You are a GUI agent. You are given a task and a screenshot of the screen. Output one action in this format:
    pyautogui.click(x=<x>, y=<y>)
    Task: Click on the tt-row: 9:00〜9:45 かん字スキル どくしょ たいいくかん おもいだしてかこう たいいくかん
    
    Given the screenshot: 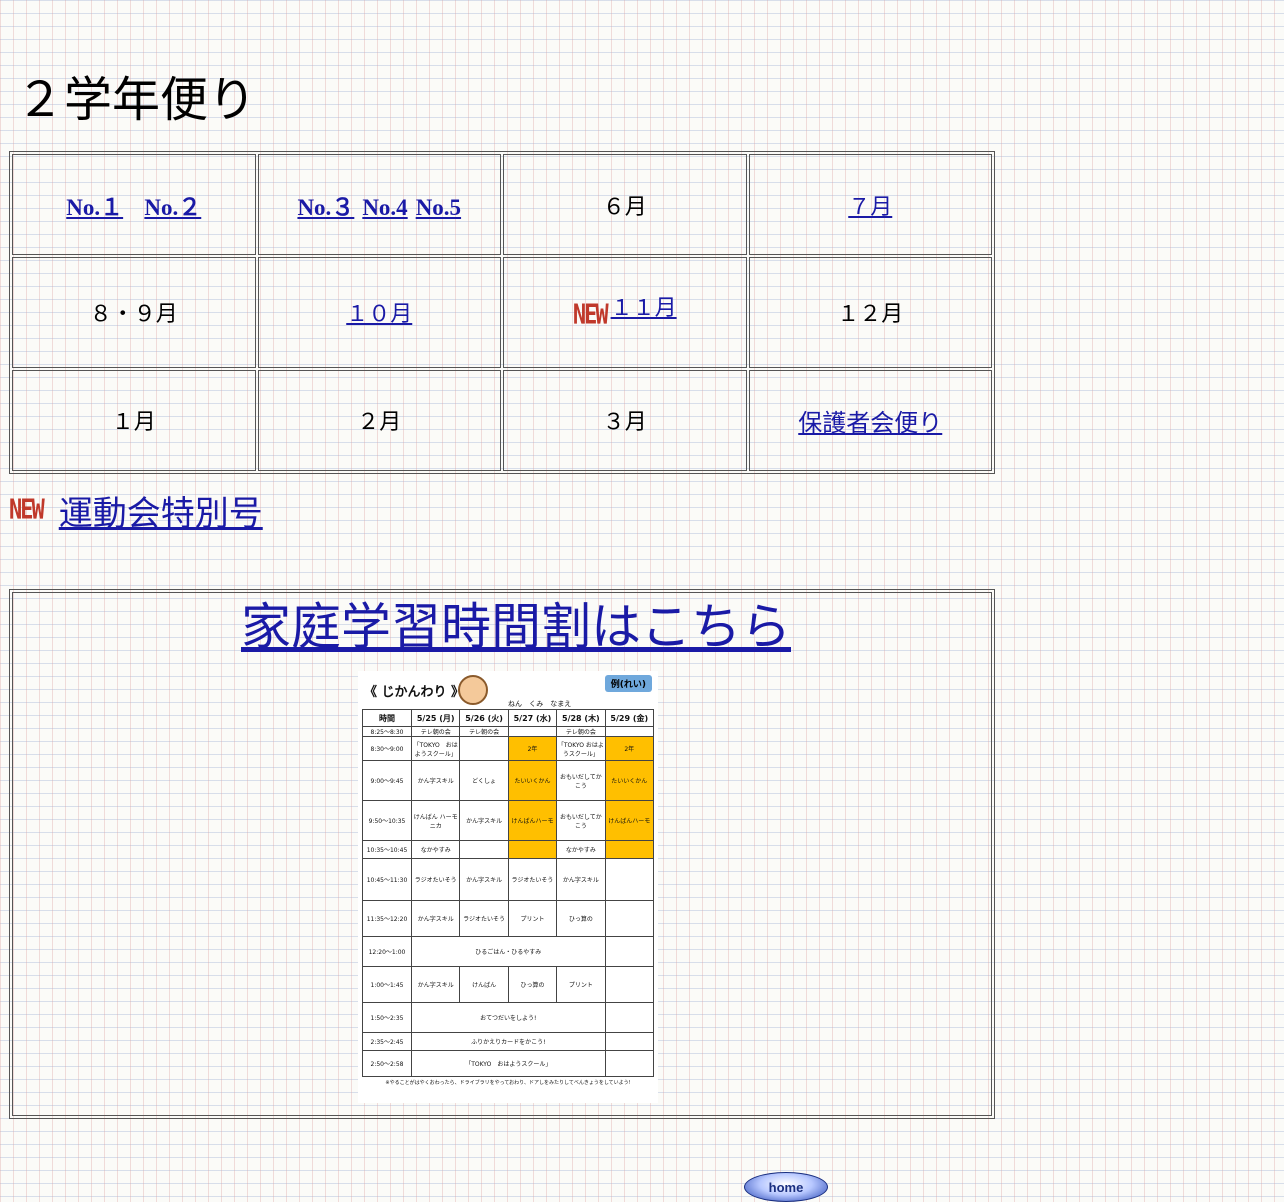 What is the action you would take?
    pyautogui.click(x=508, y=780)
    